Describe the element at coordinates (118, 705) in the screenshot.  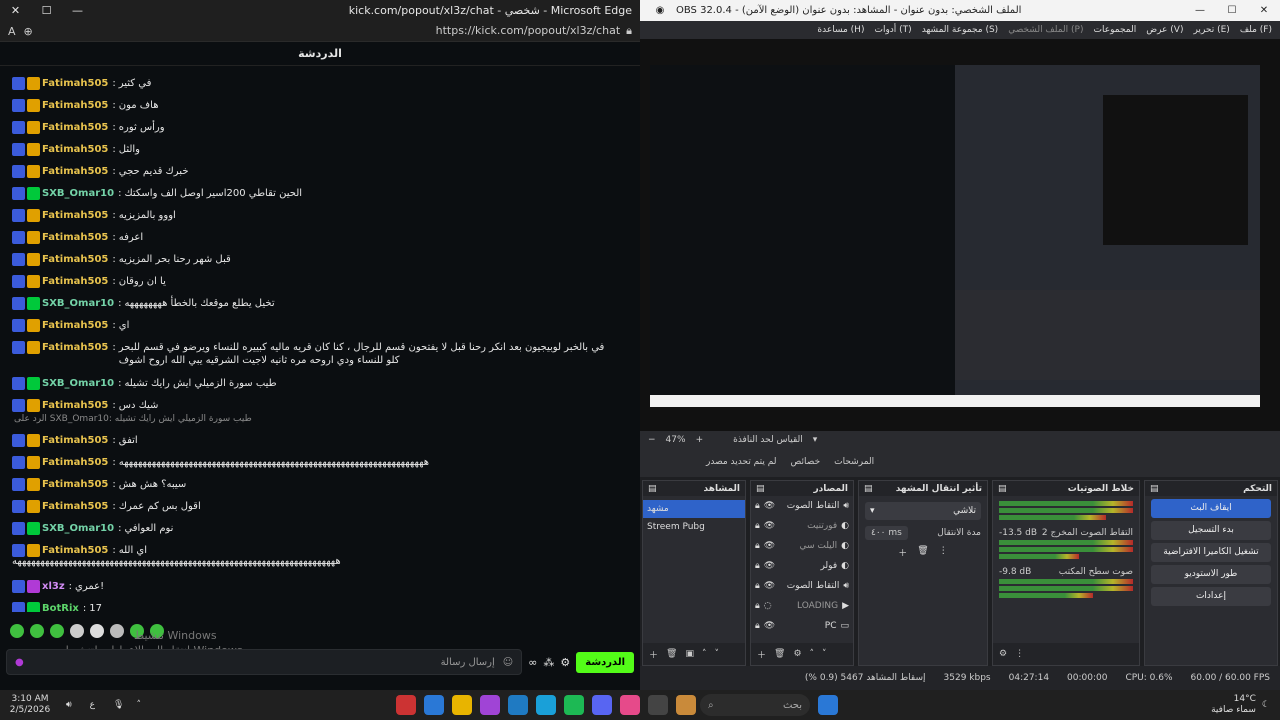
I see `mic-icon: 🎙︎` at that location.